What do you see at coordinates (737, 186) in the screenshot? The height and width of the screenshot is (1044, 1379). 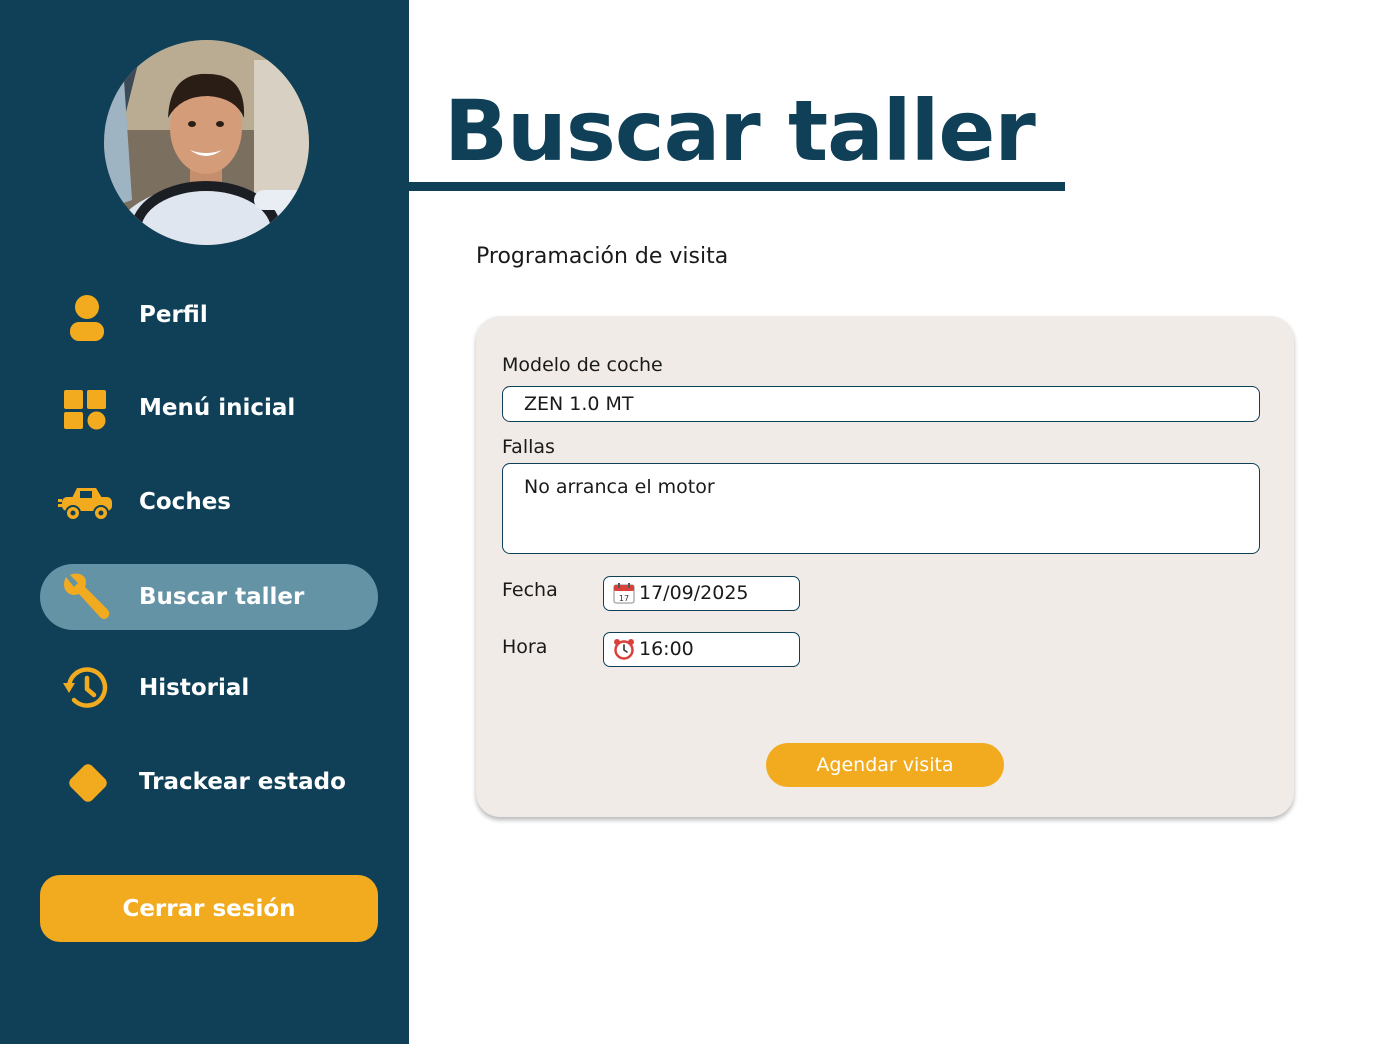 I see `title-underline` at bounding box center [737, 186].